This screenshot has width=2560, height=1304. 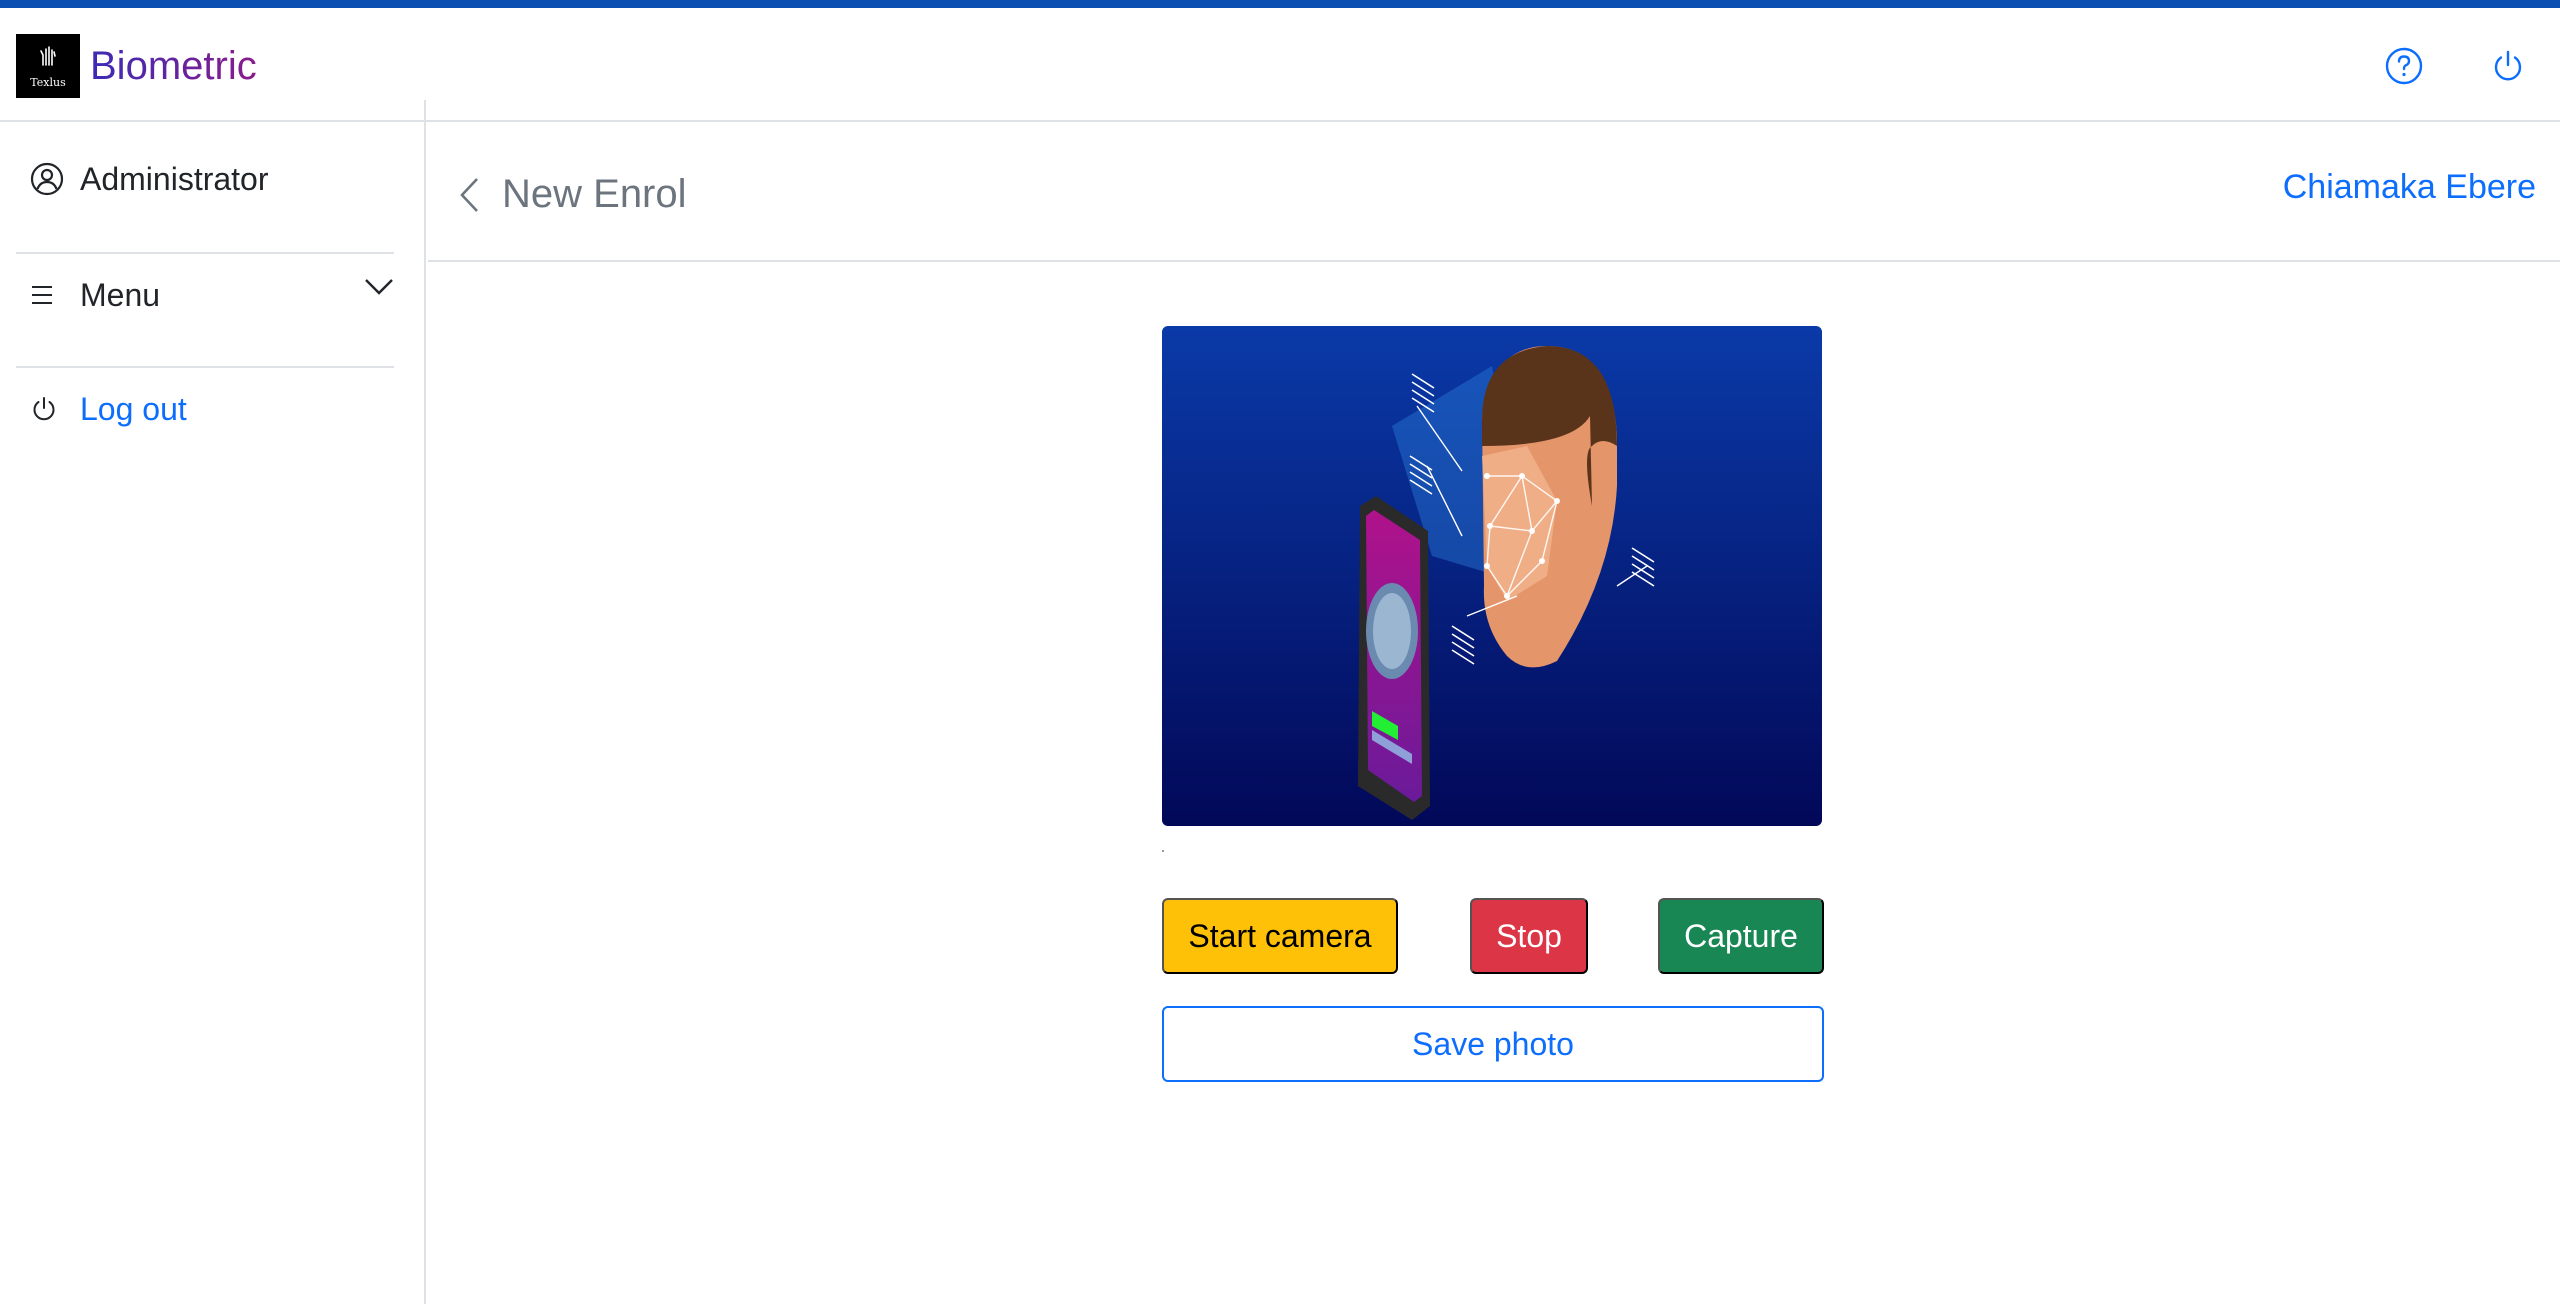 What do you see at coordinates (120, 294) in the screenshot?
I see `sidebar-item-label: Menu` at bounding box center [120, 294].